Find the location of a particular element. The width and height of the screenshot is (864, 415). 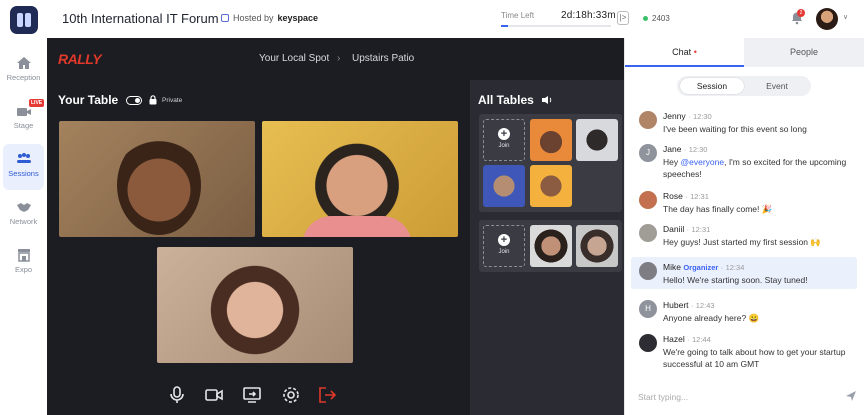

avatar: J is located at coordinates (648, 153).